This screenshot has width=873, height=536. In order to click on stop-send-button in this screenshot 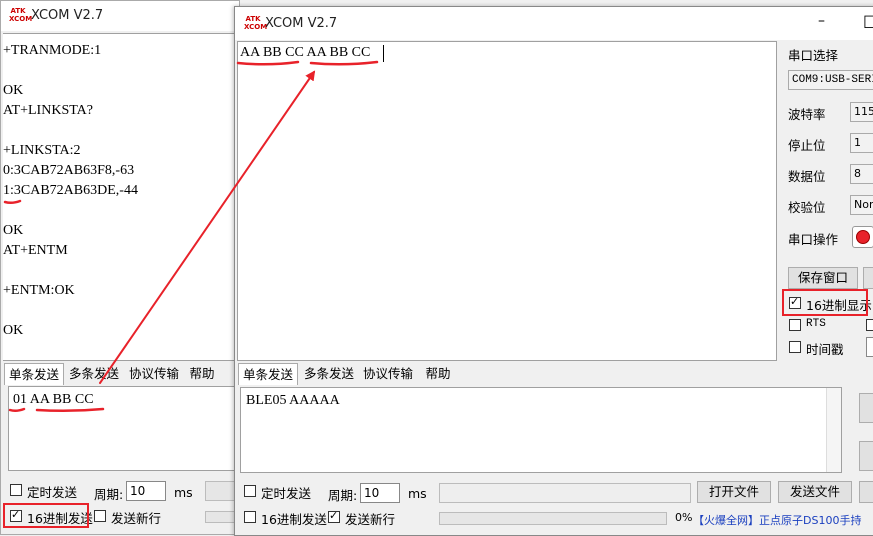, I will do `click(866, 492)`.